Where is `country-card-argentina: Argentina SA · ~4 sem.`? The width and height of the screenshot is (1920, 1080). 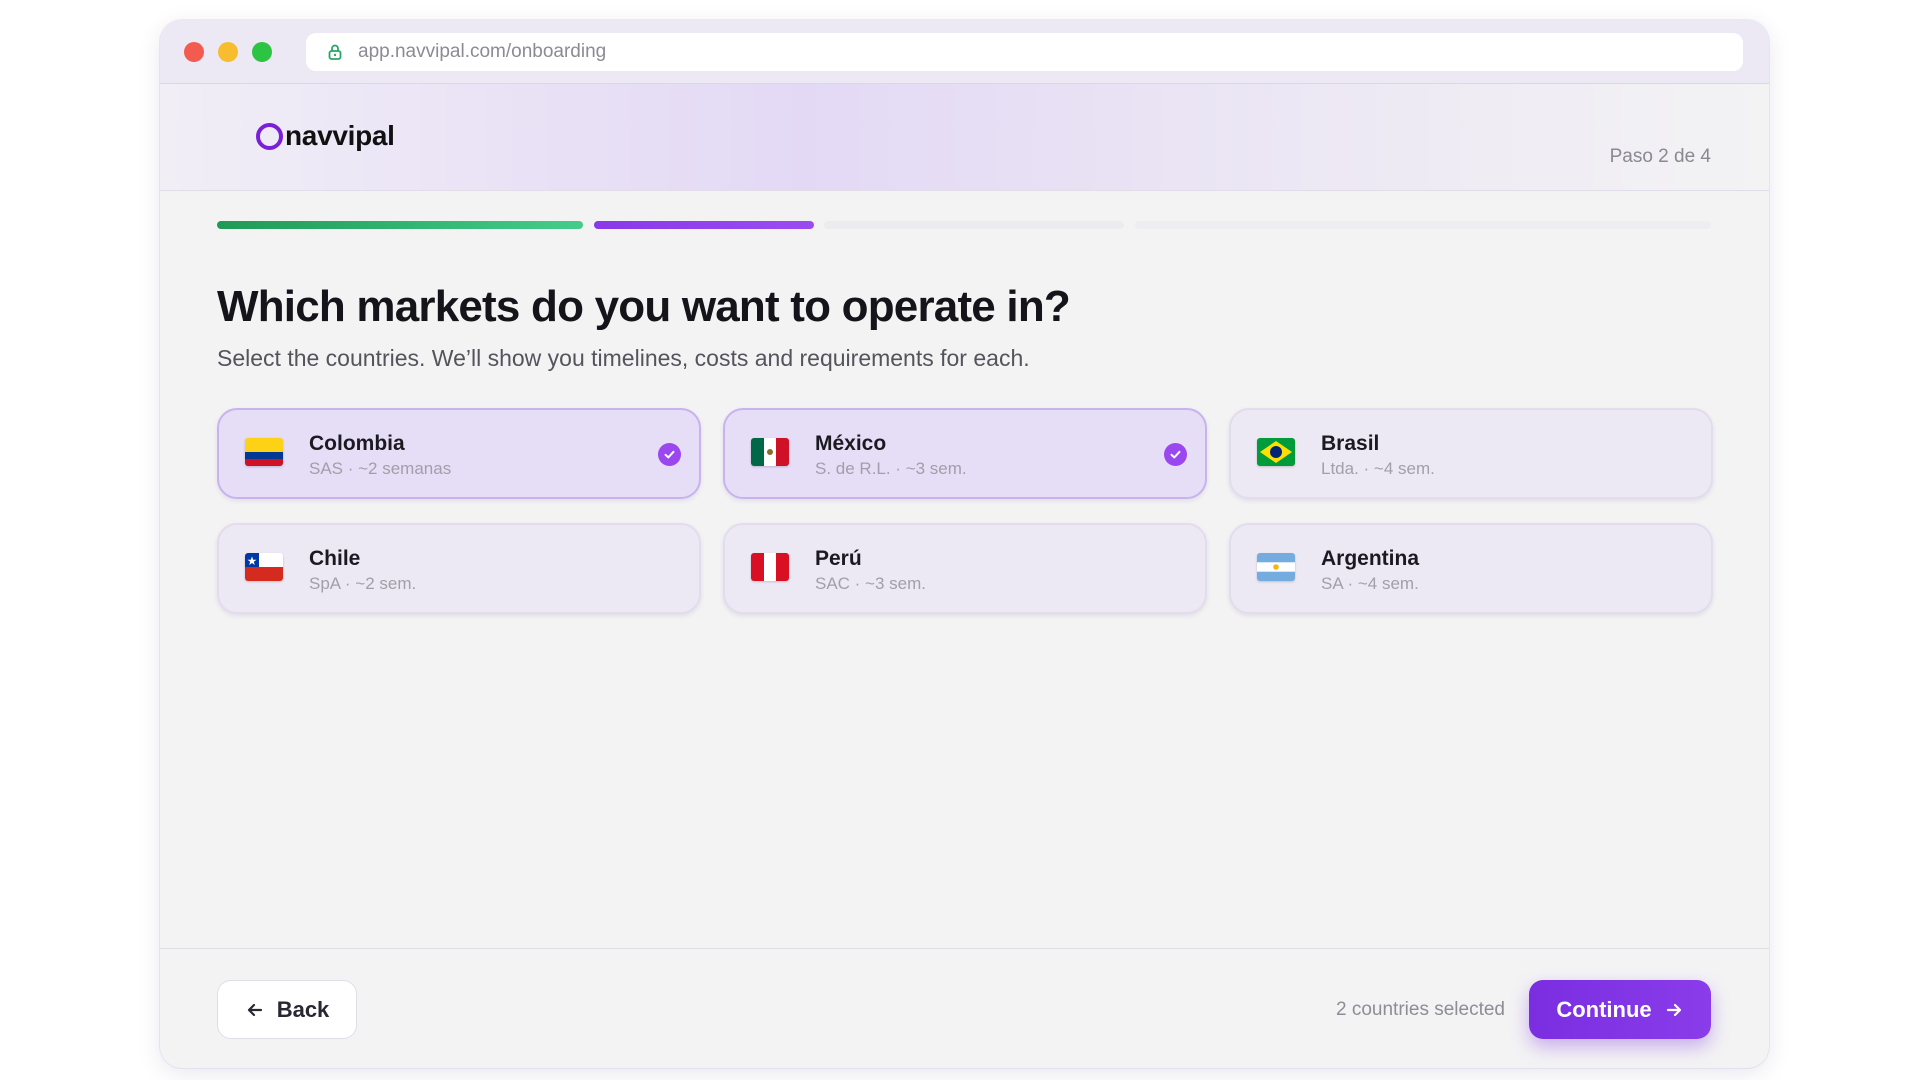 country-card-argentina: Argentina SA · ~4 sem. is located at coordinates (1471, 568).